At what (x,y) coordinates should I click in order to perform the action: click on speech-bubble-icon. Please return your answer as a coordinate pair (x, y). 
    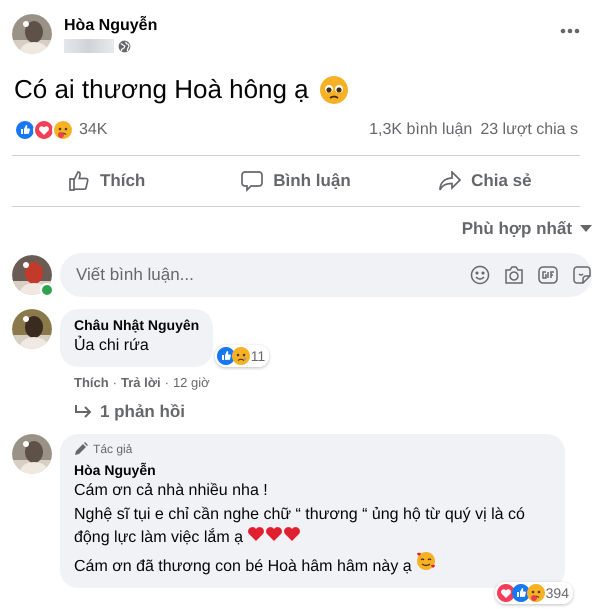
    Looking at the image, I should click on (252, 181).